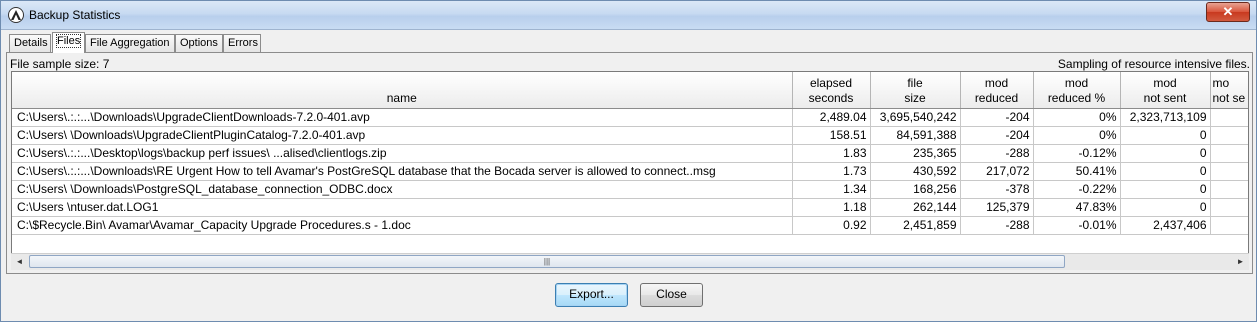  I want to click on table-cell: 1.83, so click(831, 153).